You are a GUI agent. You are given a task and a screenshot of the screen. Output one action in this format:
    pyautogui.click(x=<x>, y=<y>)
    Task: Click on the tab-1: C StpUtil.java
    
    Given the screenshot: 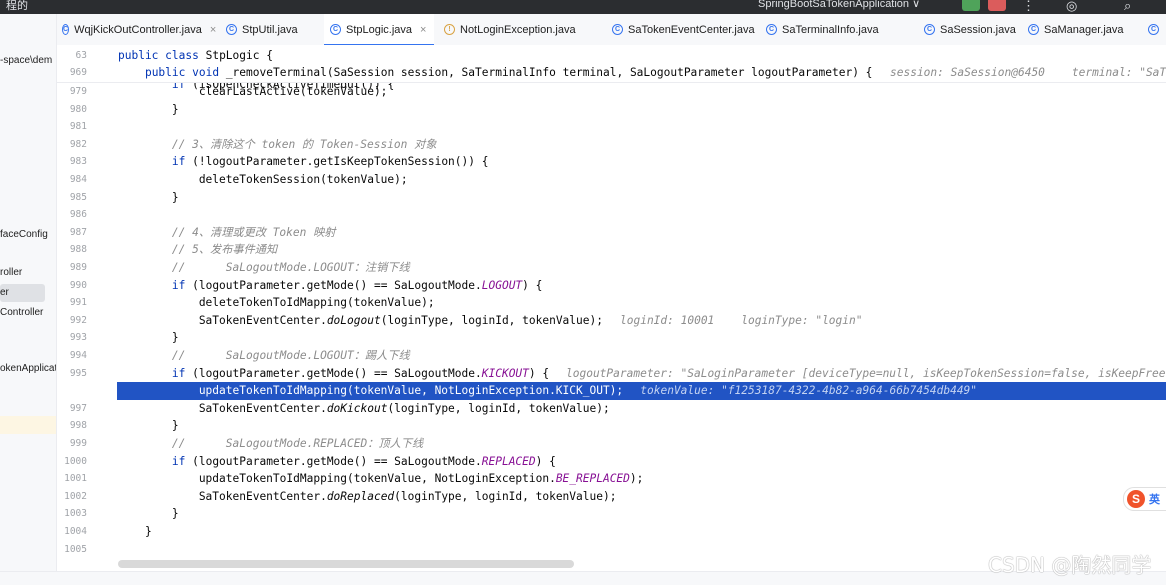 What is the action you would take?
    pyautogui.click(x=270, y=29)
    